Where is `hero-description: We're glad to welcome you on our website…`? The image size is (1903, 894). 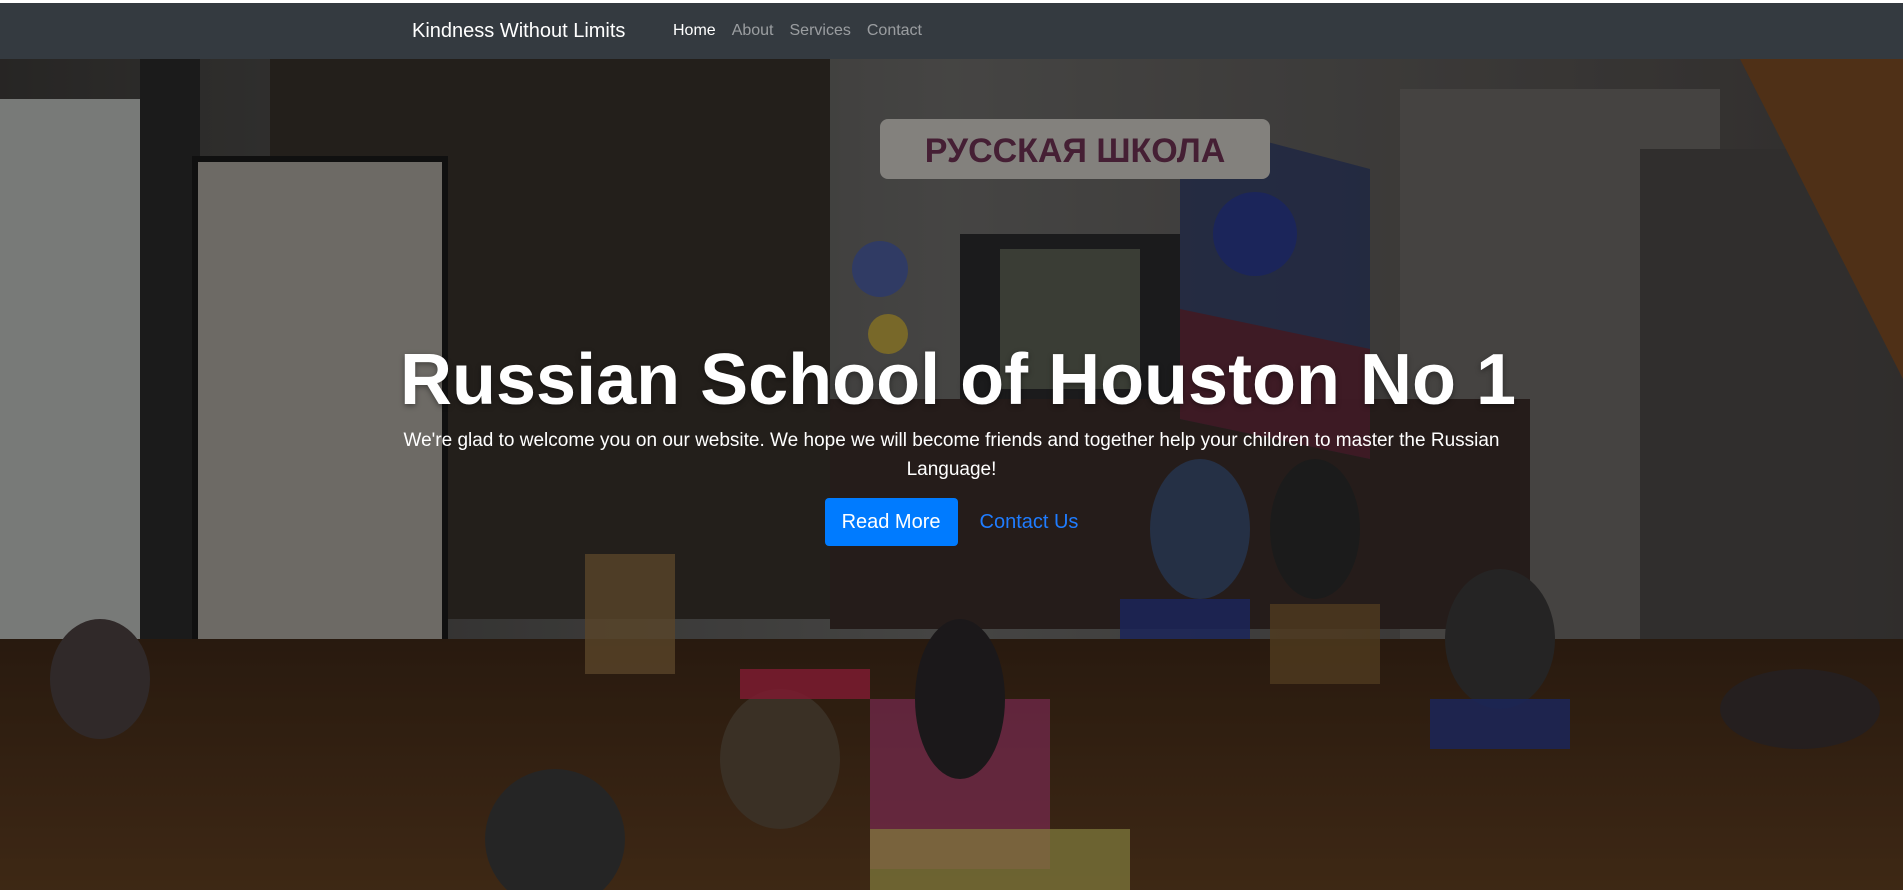
hero-description: We're glad to welcome you on our website… is located at coordinates (951, 454).